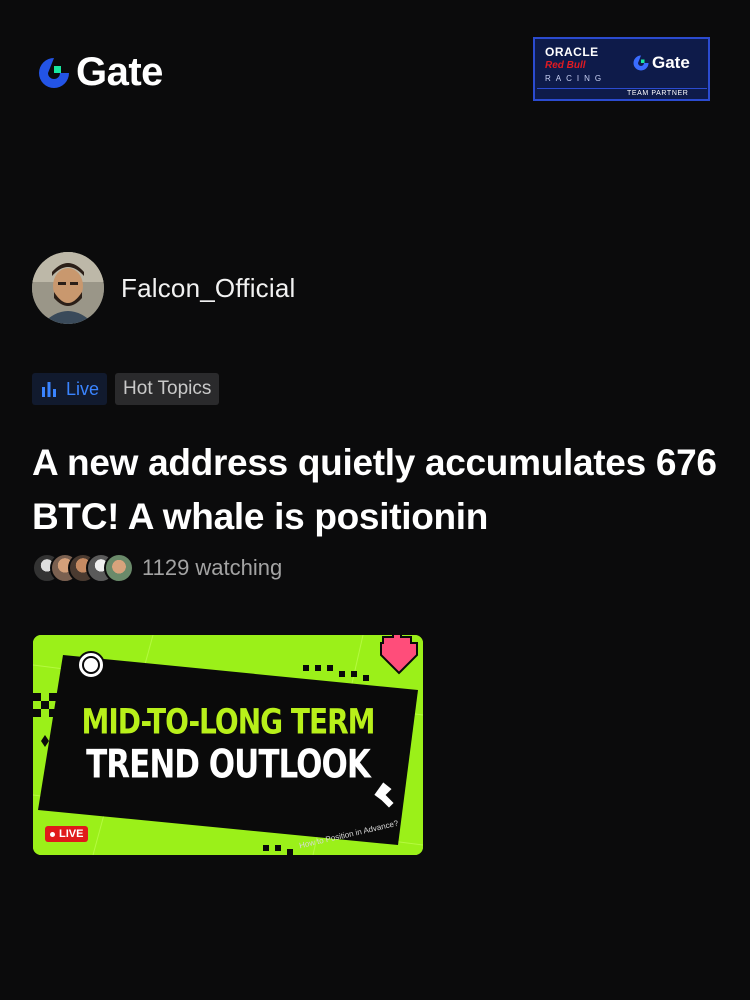 The height and width of the screenshot is (1000, 750). I want to click on oracle-redbull-logo: ORACLE Red Bull RACING, so click(583, 67).